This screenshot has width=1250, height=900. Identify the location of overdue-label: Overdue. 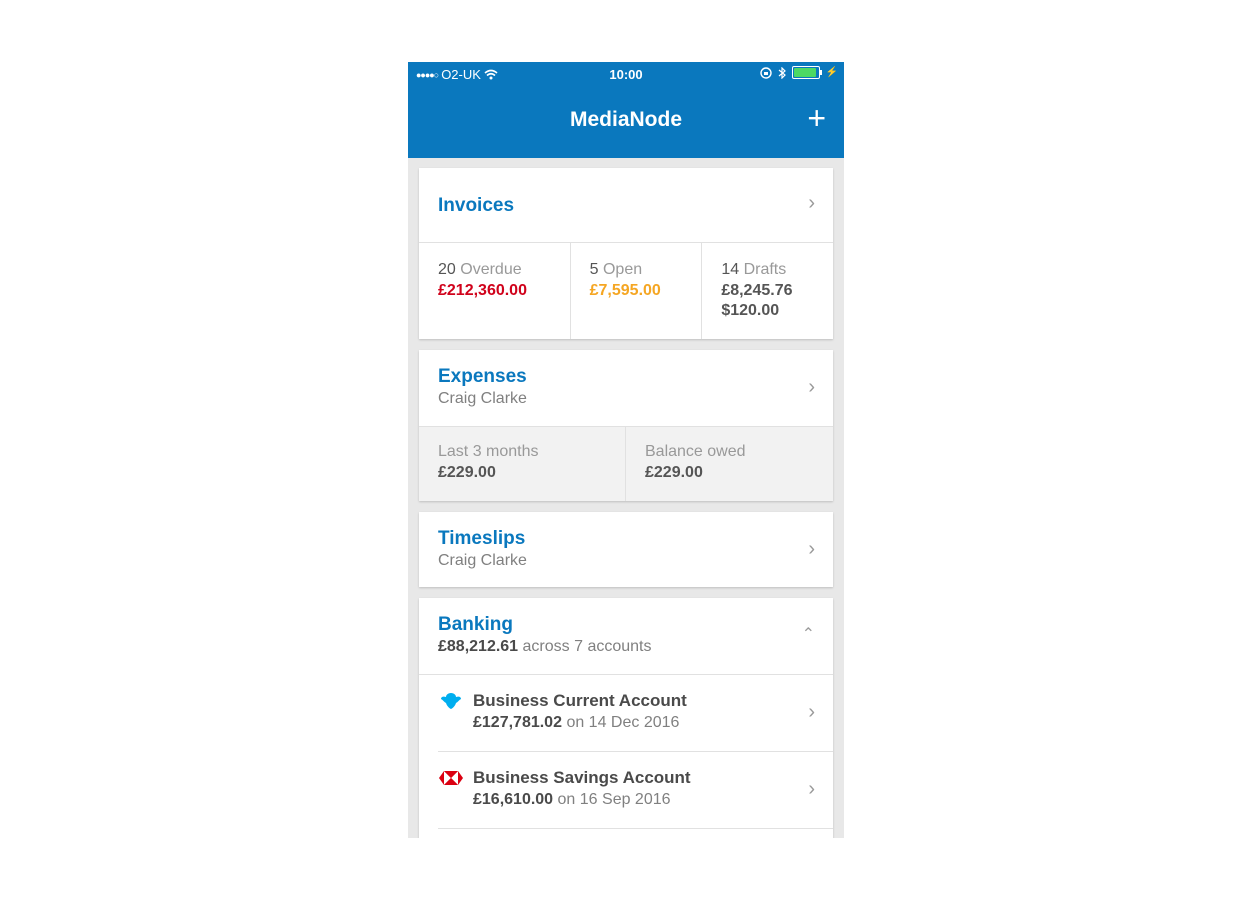
(491, 269).